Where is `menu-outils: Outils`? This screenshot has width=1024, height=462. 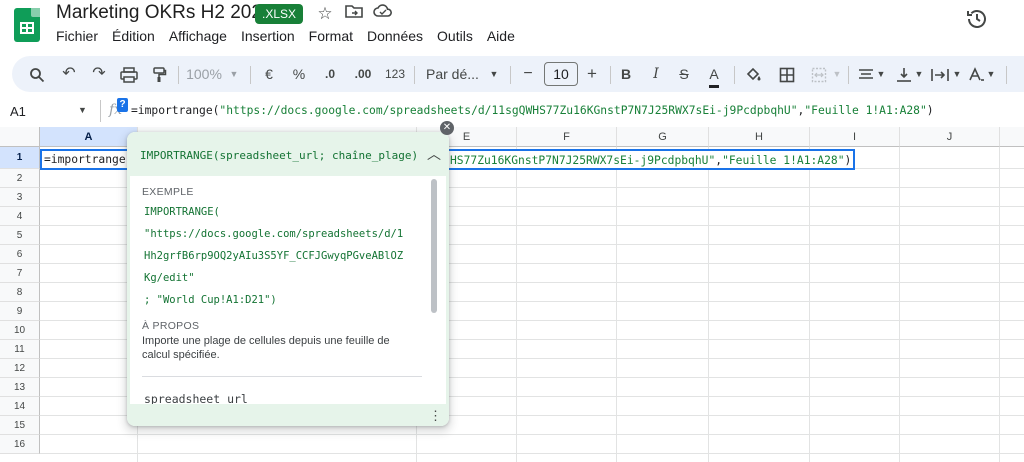 menu-outils: Outils is located at coordinates (455, 36).